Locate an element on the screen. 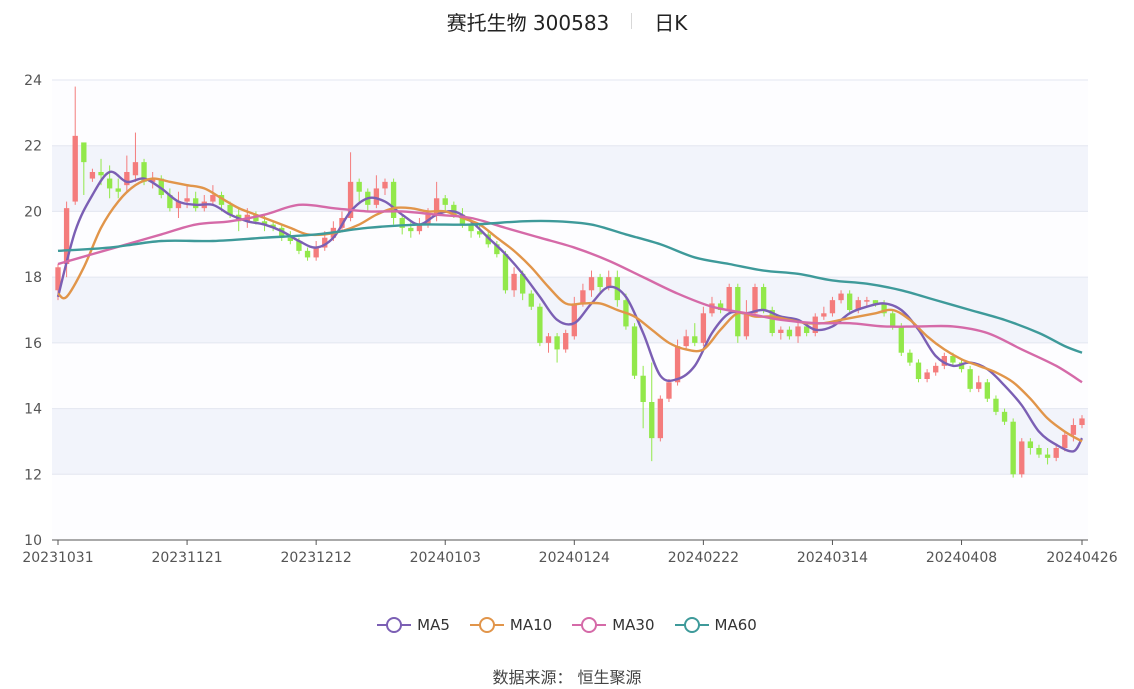 The width and height of the screenshot is (1134, 689). x-tick-label: 20240314 is located at coordinates (832, 558).